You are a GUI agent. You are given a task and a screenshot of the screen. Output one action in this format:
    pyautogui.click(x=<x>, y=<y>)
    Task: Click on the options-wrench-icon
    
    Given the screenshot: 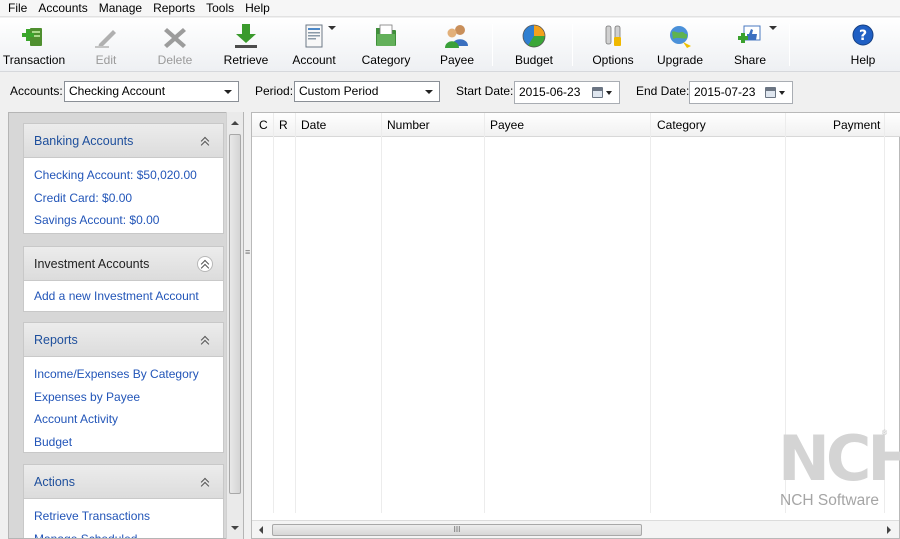 What is the action you would take?
    pyautogui.click(x=613, y=35)
    